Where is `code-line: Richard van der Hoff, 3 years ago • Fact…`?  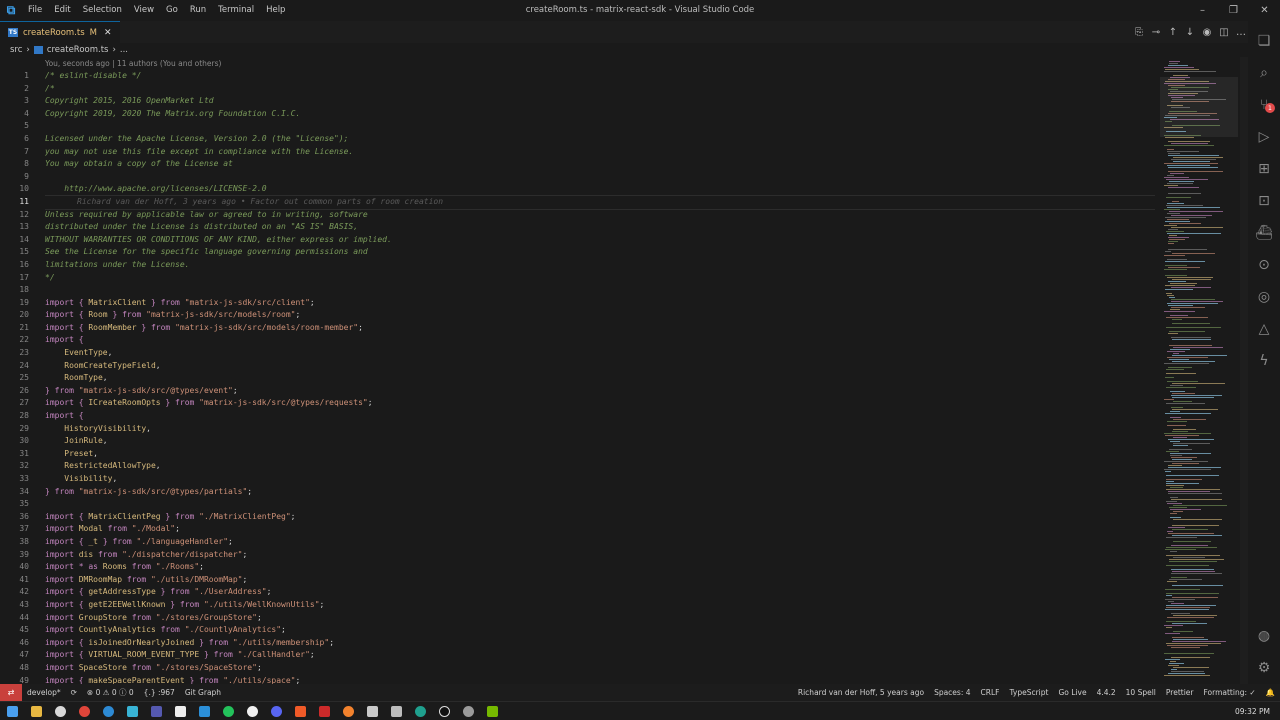 code-line: Richard van der Hoff, 3 years ago • Fact… is located at coordinates (600, 202).